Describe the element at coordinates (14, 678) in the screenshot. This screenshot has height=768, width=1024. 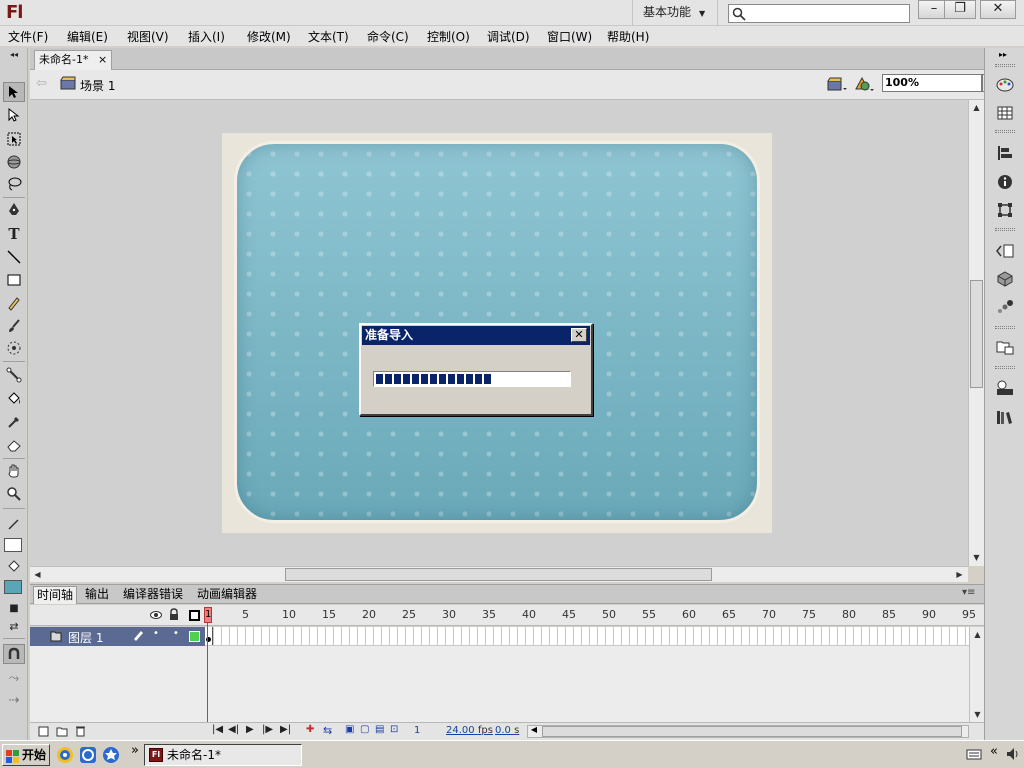
I see `smooth-icon: ⤳` at that location.